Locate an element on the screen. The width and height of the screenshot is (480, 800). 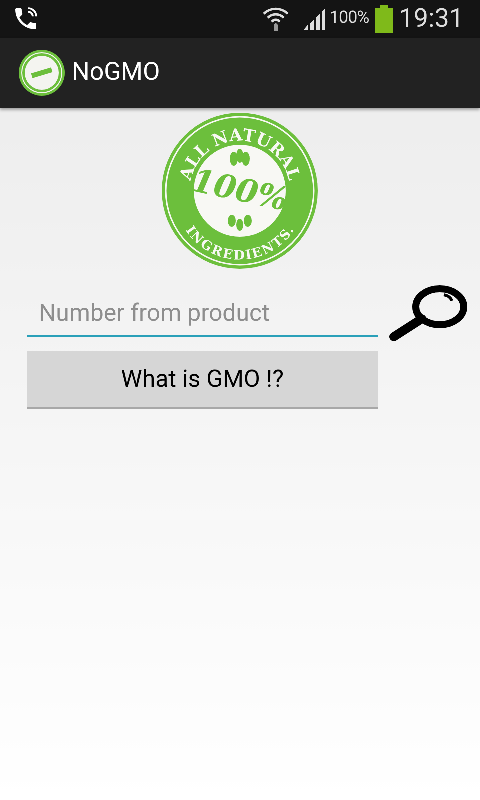
app-logo-icon is located at coordinates (42, 73).